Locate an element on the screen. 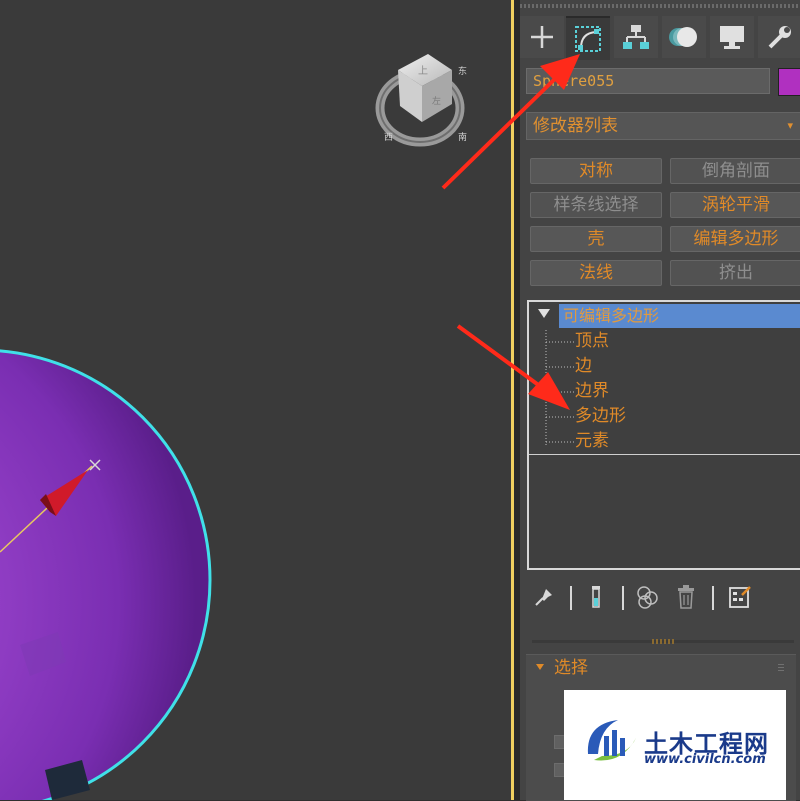 The width and height of the screenshot is (800, 801). tab-motion is located at coordinates (684, 37).